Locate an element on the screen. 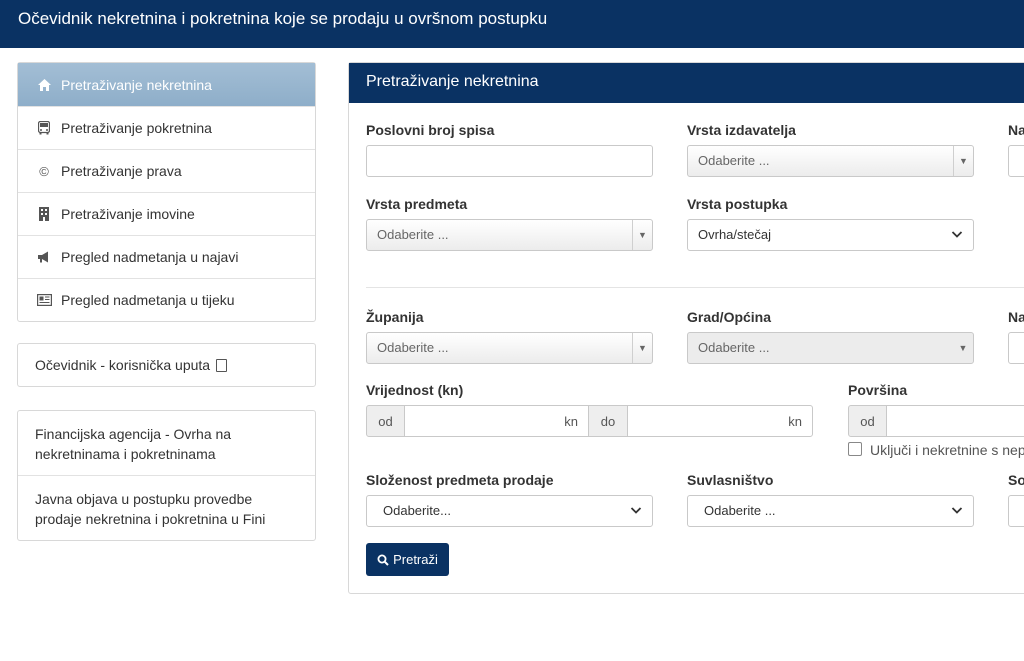 Image resolution: width=1024 pixels, height=661 pixels. include-checkbox-label: Uključi i nekretnine s nepo is located at coordinates (947, 450).